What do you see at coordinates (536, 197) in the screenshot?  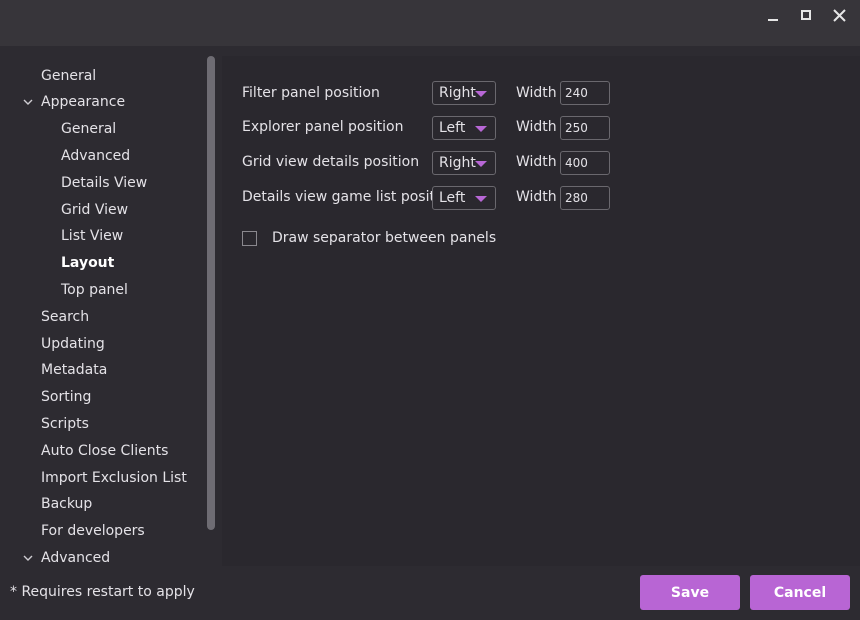 I see `details-view-game-list-width-label: Width` at bounding box center [536, 197].